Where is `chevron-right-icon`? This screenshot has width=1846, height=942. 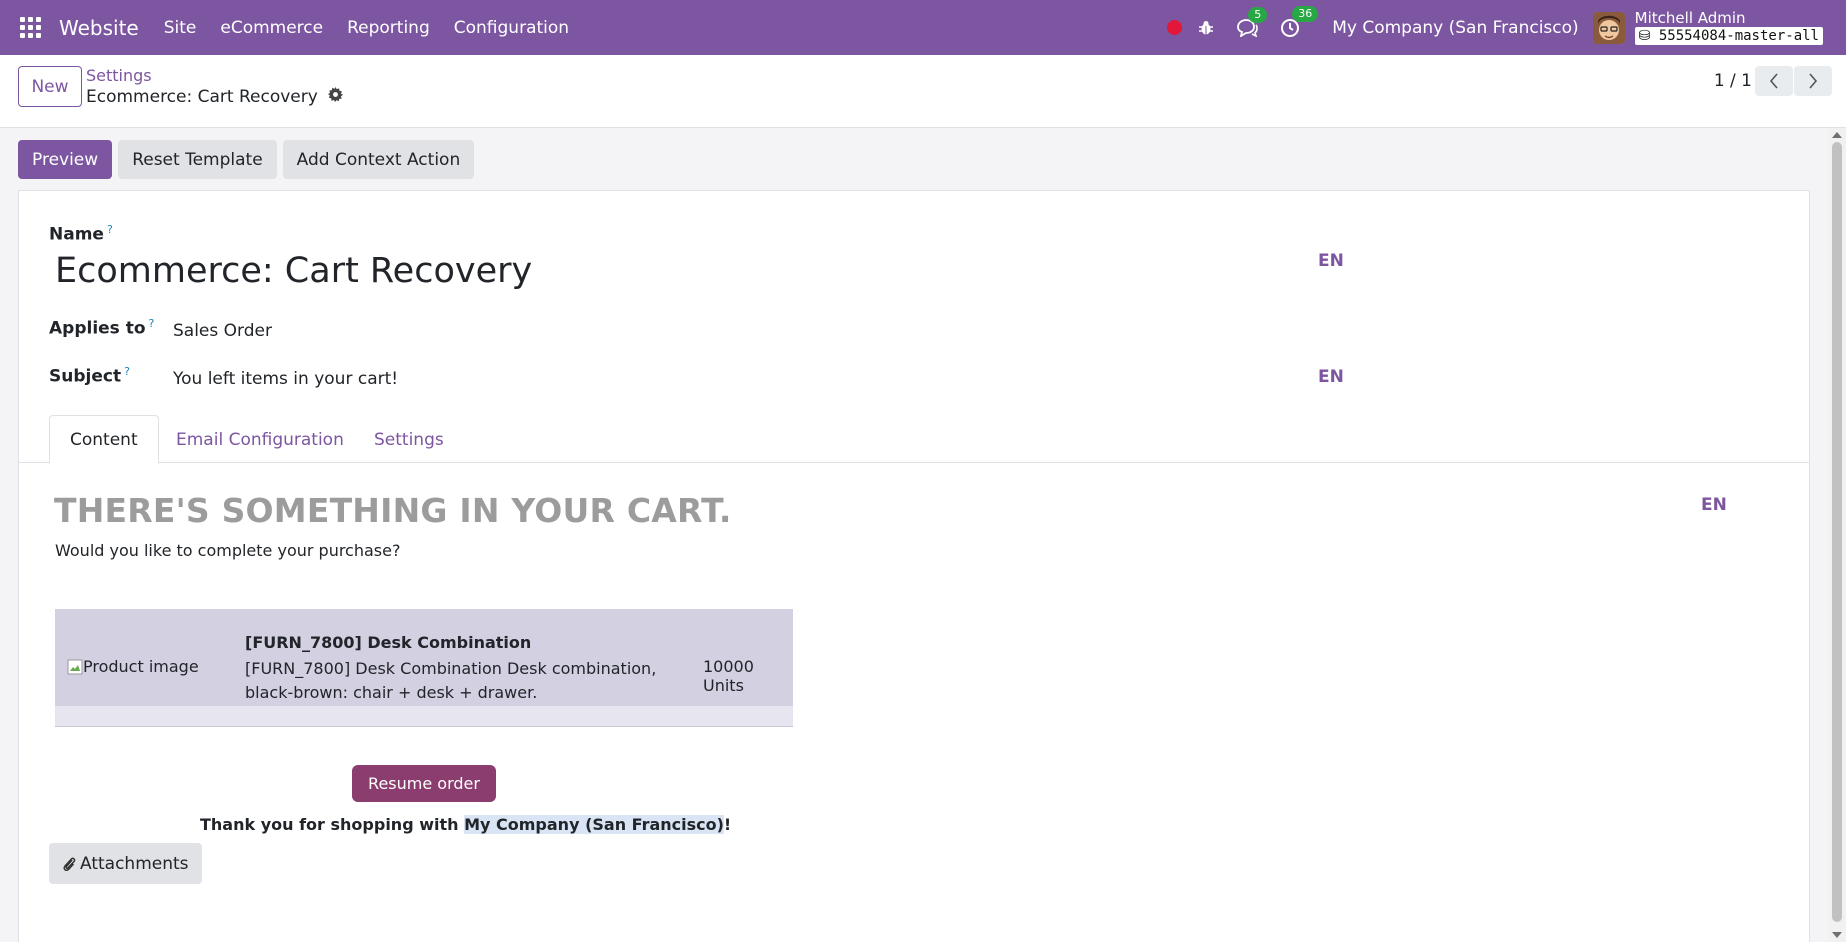
chevron-right-icon is located at coordinates (1813, 81).